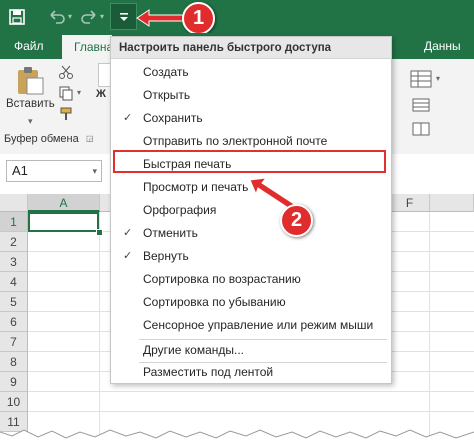 This screenshot has width=474, height=446. Describe the element at coordinates (214, 302) in the screenshot. I see `menu-item-label: Сортировка по убыванию` at that location.